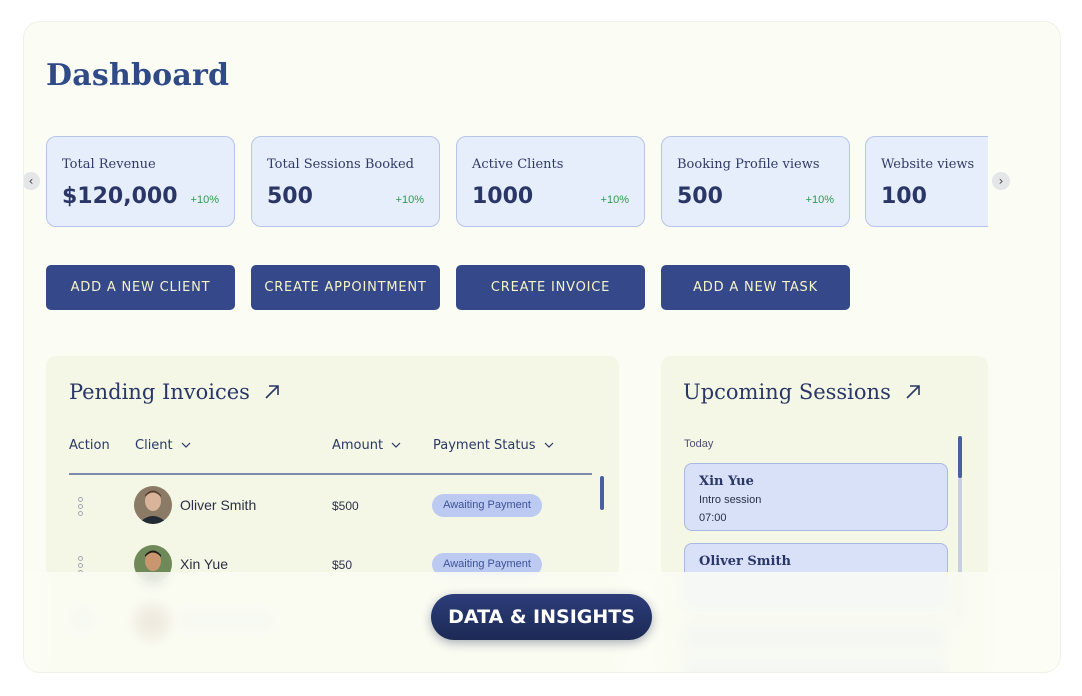  Describe the element at coordinates (550, 181) in the screenshot. I see `stat-card-active-clients: Active Clients 1000 +10%` at that location.